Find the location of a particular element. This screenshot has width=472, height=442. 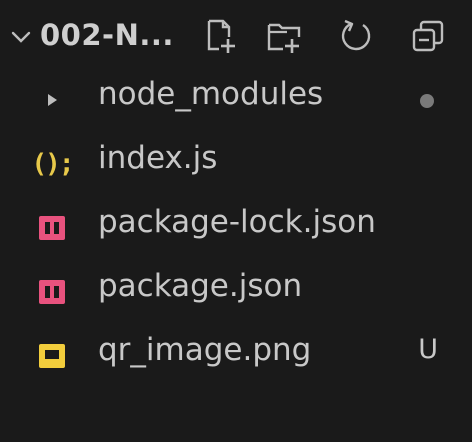

tree-item-label: node_modules is located at coordinates (211, 94).